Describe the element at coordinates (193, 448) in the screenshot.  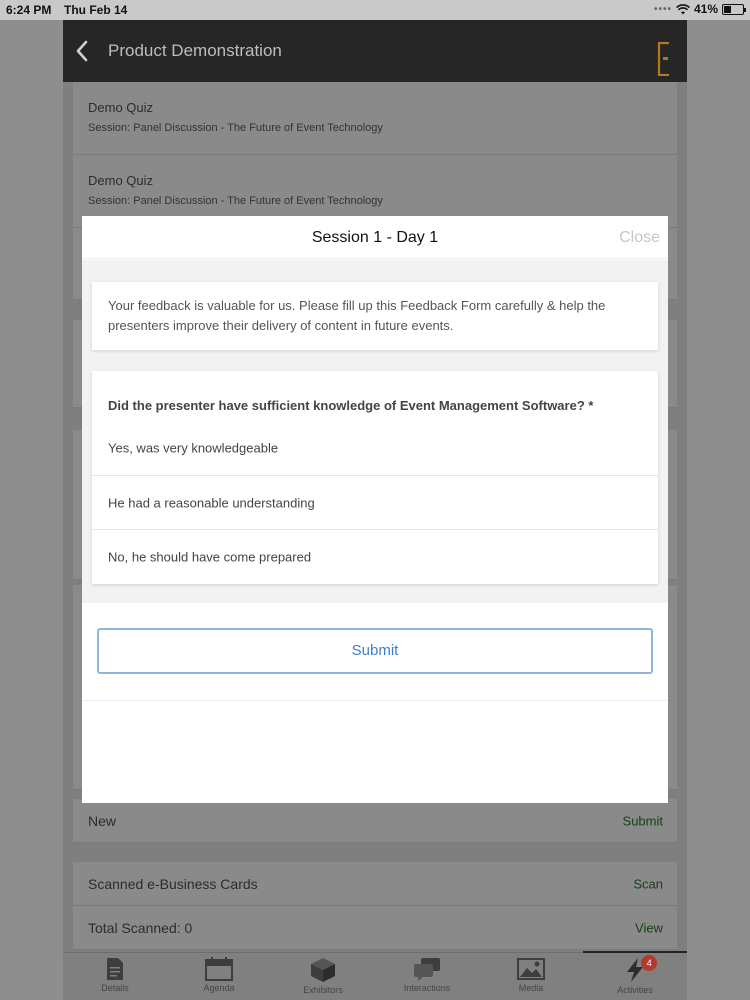
I see `answer-option-label: Yes, was very knowledgeable` at that location.